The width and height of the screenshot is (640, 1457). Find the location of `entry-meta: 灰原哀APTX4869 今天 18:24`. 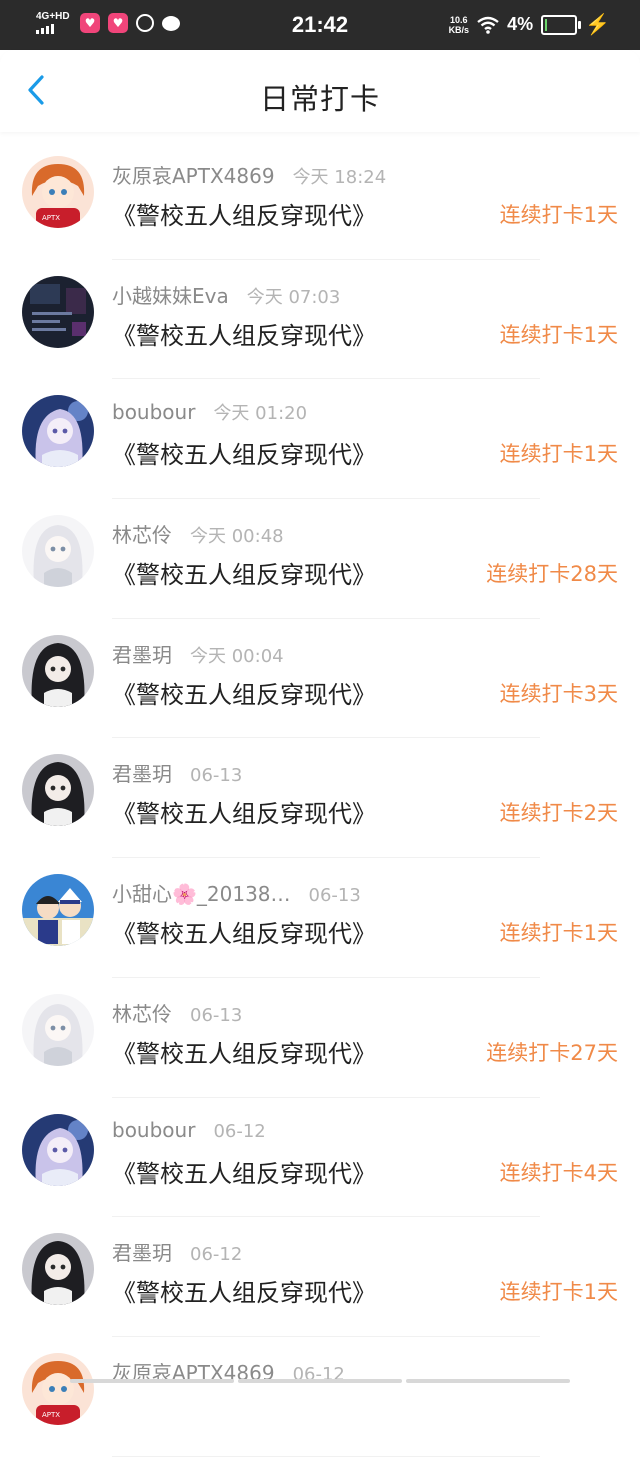

entry-meta: 灰原哀APTX4869 今天 18:24 is located at coordinates (249, 174).